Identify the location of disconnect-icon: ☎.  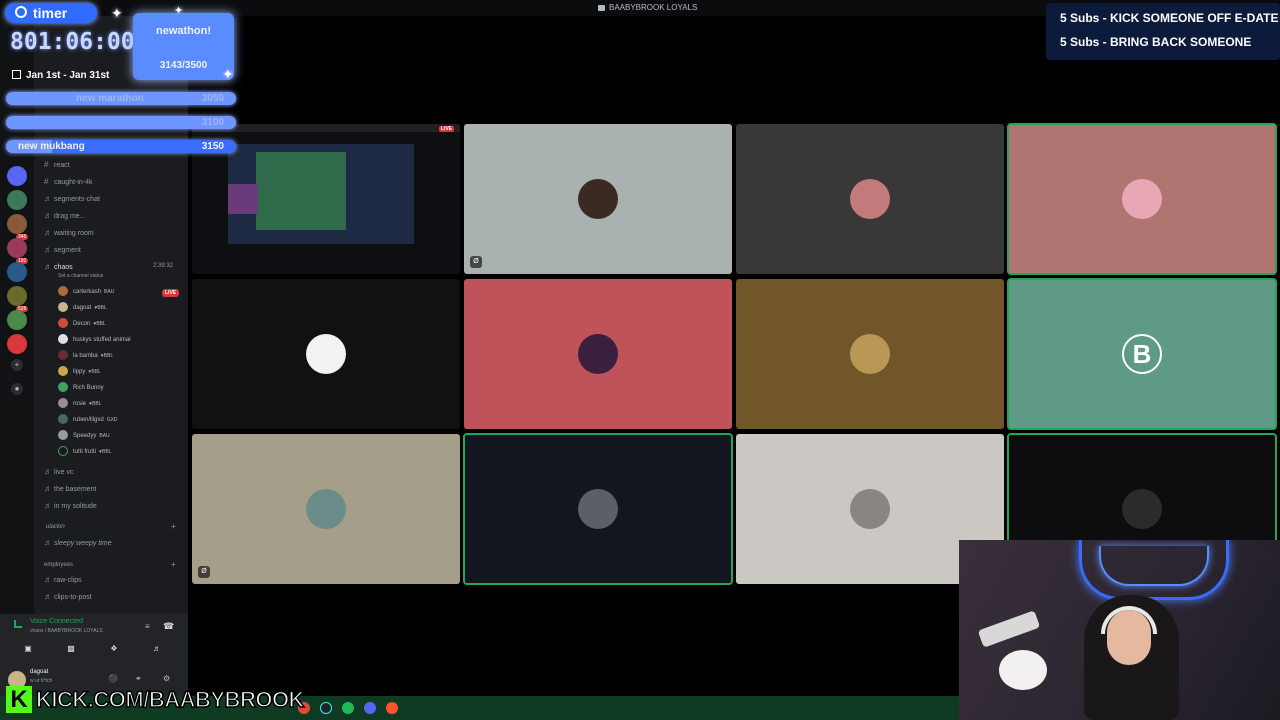
(168, 626).